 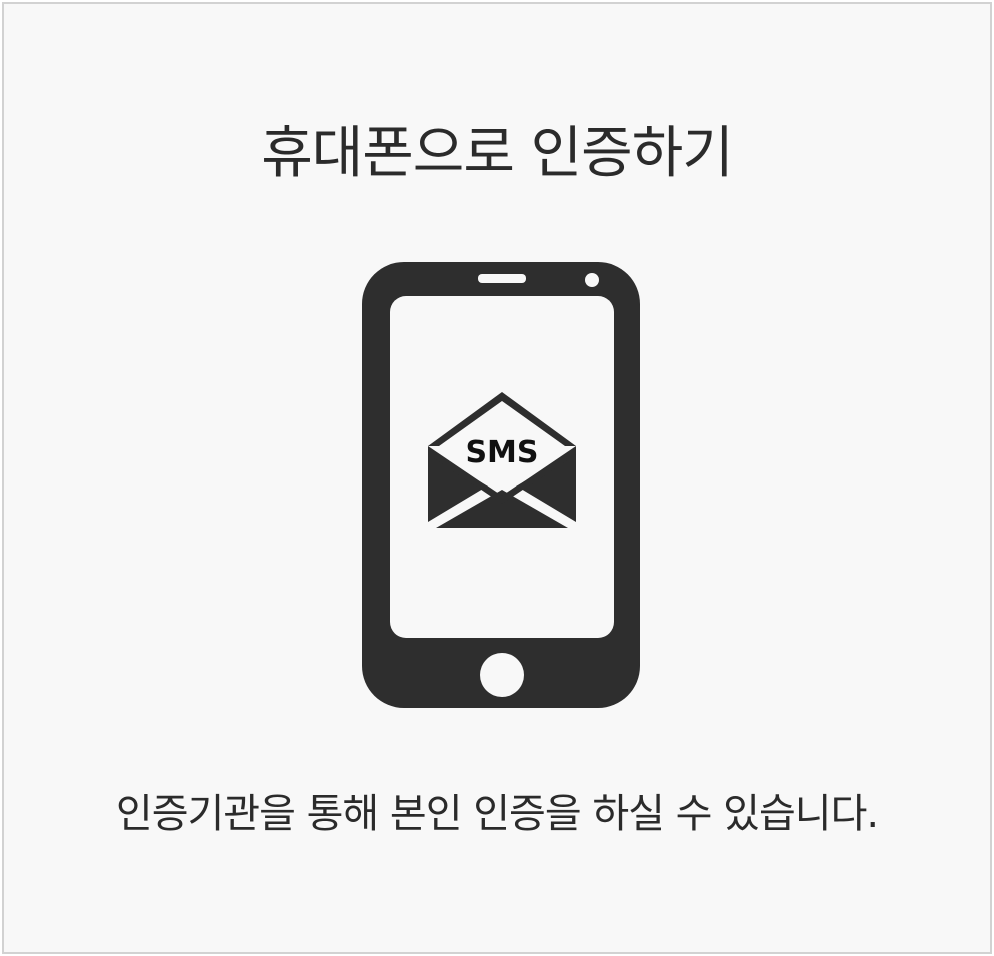 I want to click on sms-label: SMS, so click(x=501, y=452).